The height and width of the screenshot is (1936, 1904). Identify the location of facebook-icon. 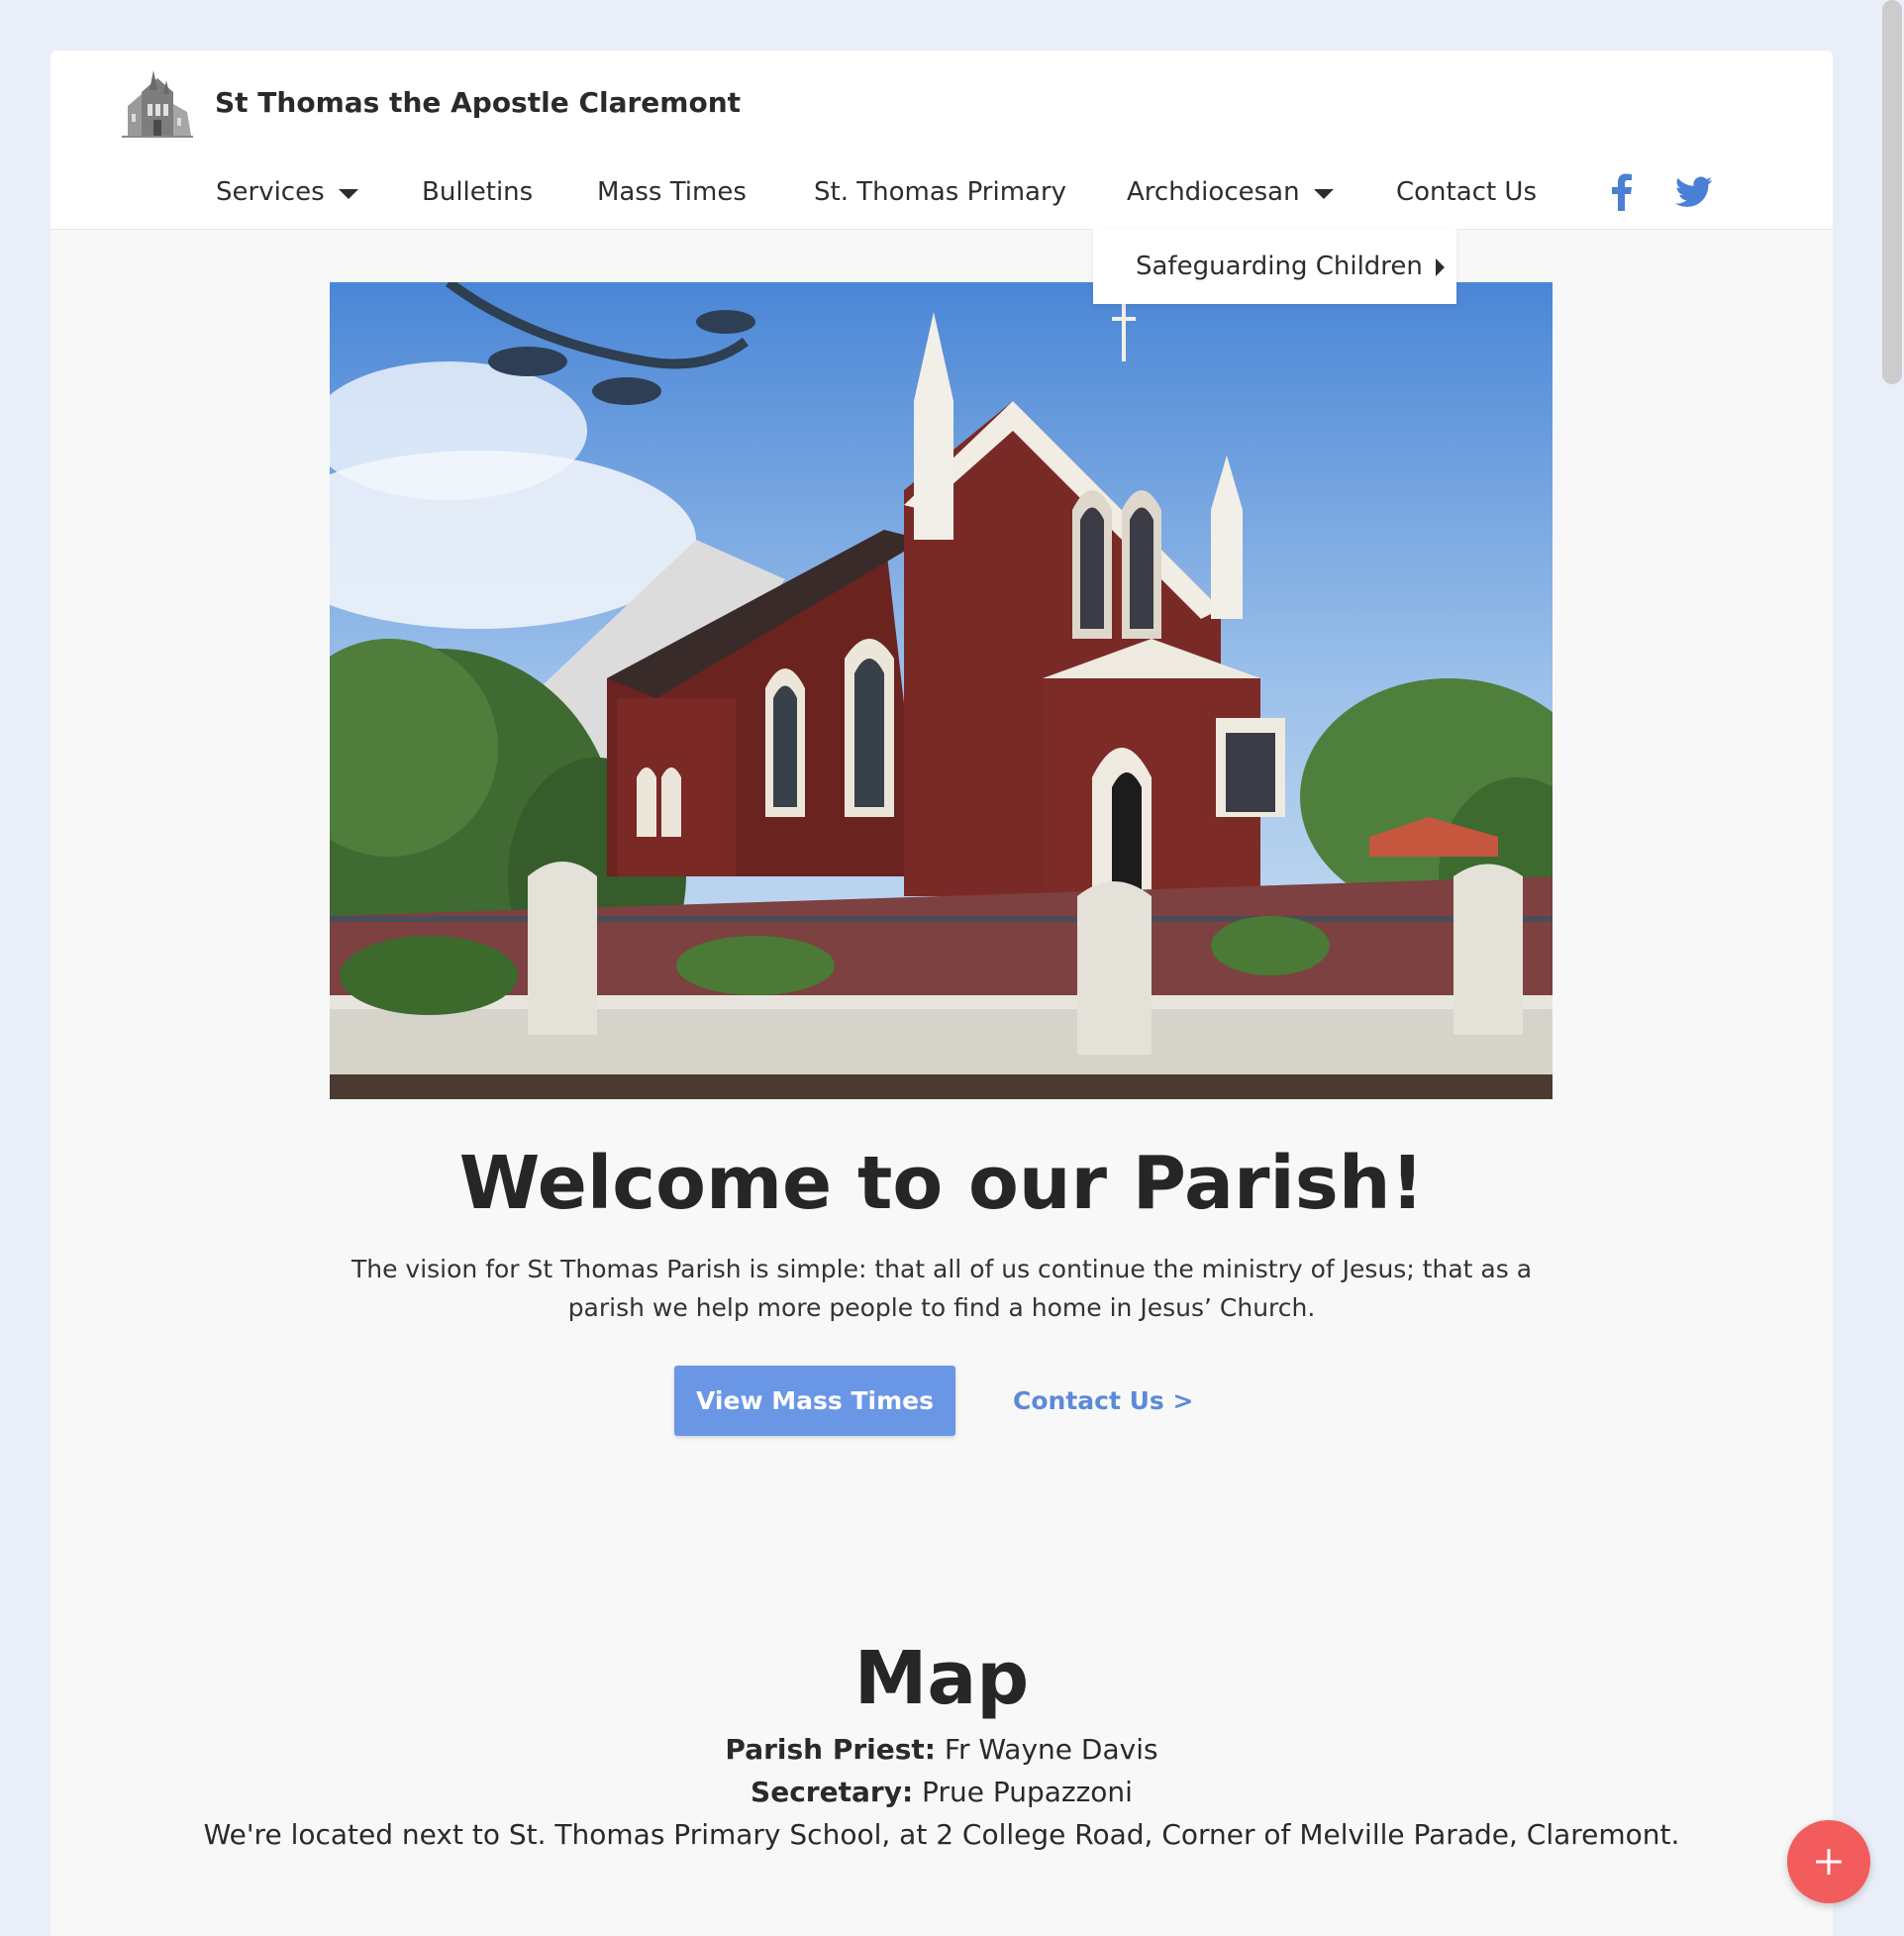
(1622, 192).